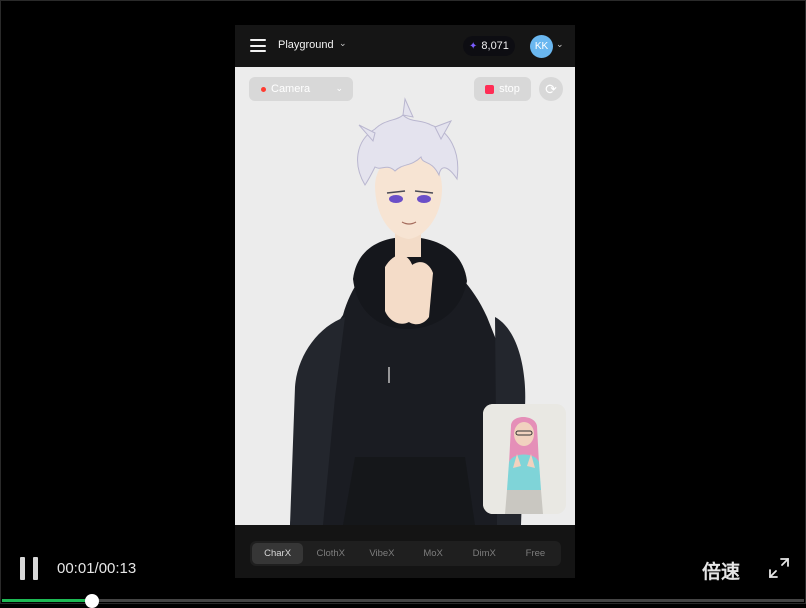 The width and height of the screenshot is (806, 608). I want to click on credits-badge: ✦ 8,071, so click(489, 46).